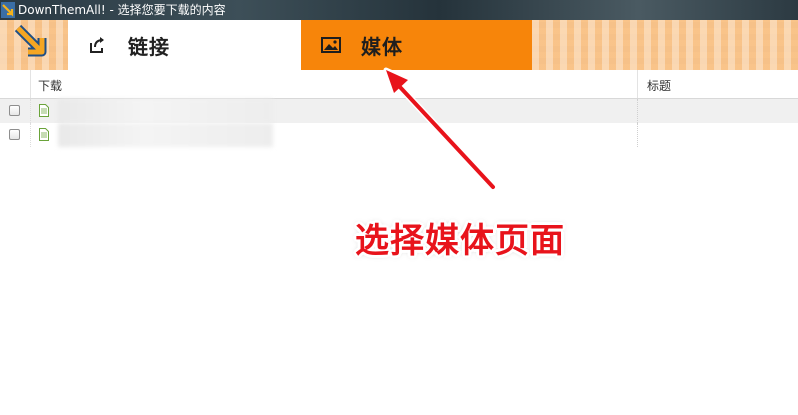 The width and height of the screenshot is (798, 415). I want to click on tab-strip: 链接 媒体, so click(399, 45).